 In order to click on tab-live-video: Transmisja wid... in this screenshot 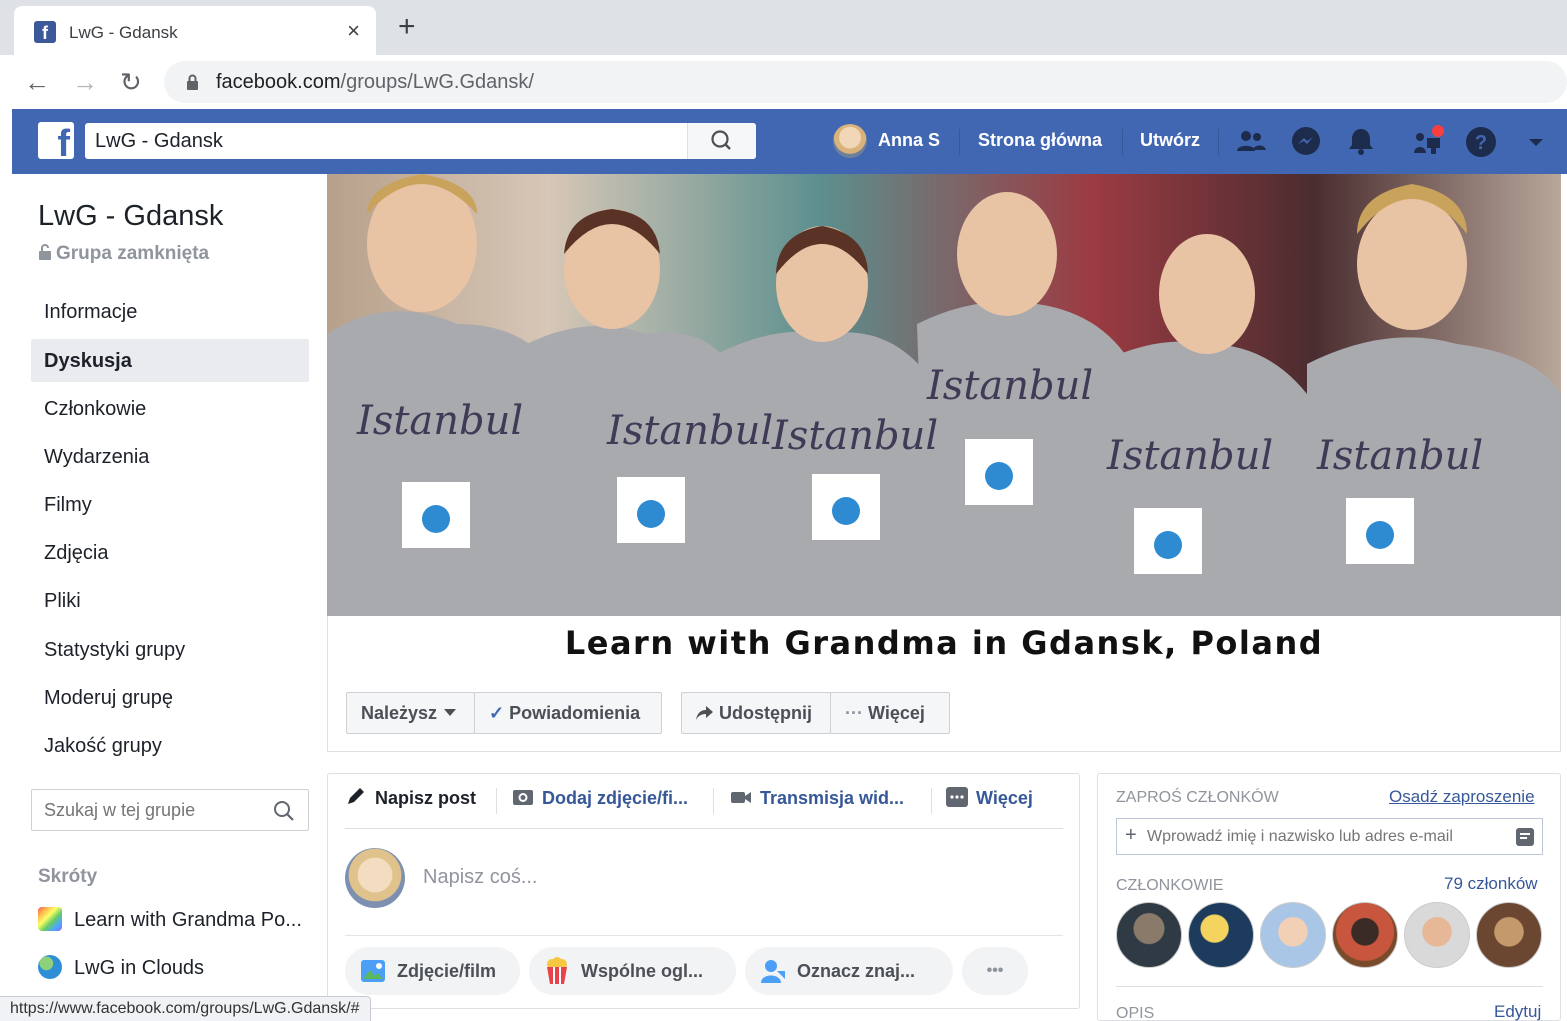, I will do `click(817, 798)`.